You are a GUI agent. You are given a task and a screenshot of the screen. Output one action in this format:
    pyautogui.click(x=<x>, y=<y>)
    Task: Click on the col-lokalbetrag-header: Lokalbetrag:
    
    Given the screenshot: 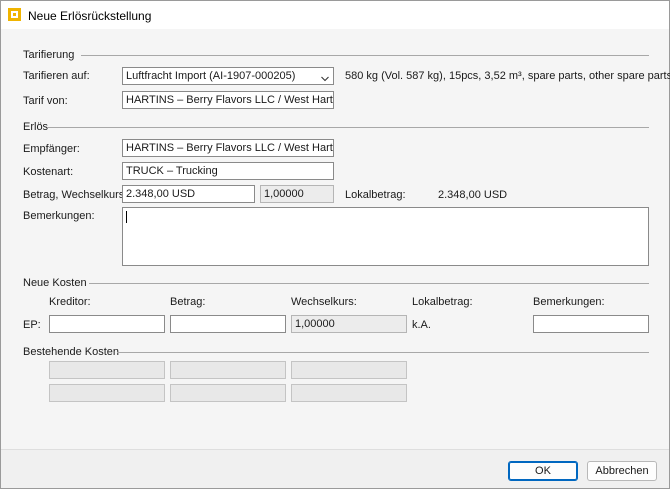 What is the action you would take?
    pyautogui.click(x=442, y=302)
    